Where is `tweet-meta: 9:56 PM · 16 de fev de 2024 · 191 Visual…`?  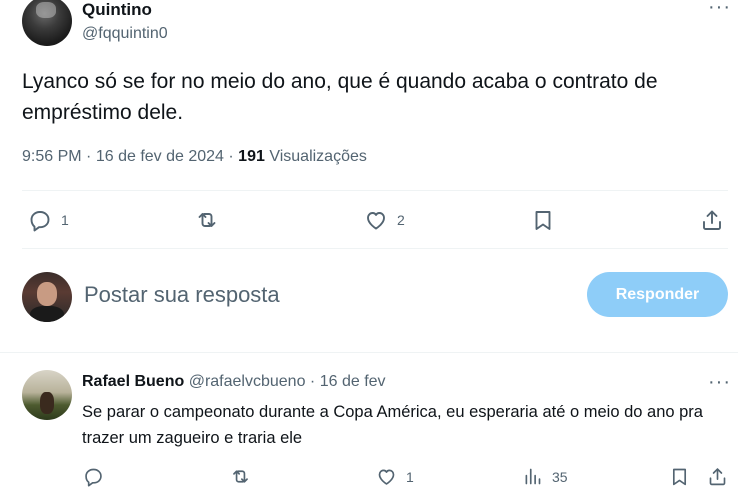
tweet-meta: 9:56 PM · 16 de fev de 2024 · 191 Visual… is located at coordinates (194, 157).